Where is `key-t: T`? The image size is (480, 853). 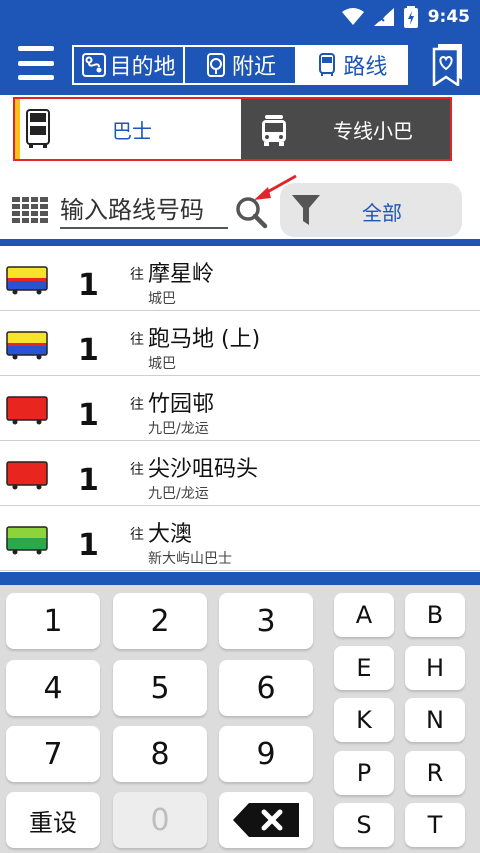 key-t: T is located at coordinates (435, 825).